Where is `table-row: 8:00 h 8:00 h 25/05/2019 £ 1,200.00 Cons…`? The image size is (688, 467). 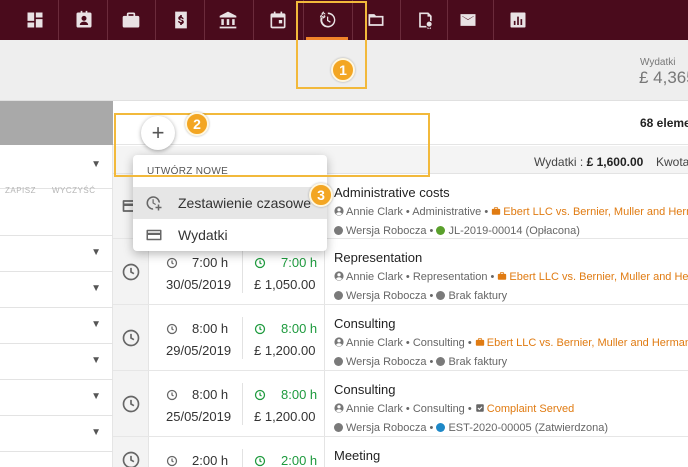
table-row: 8:00 h 8:00 h 25/05/2019 £ 1,200.00 Cons… is located at coordinates (400, 404).